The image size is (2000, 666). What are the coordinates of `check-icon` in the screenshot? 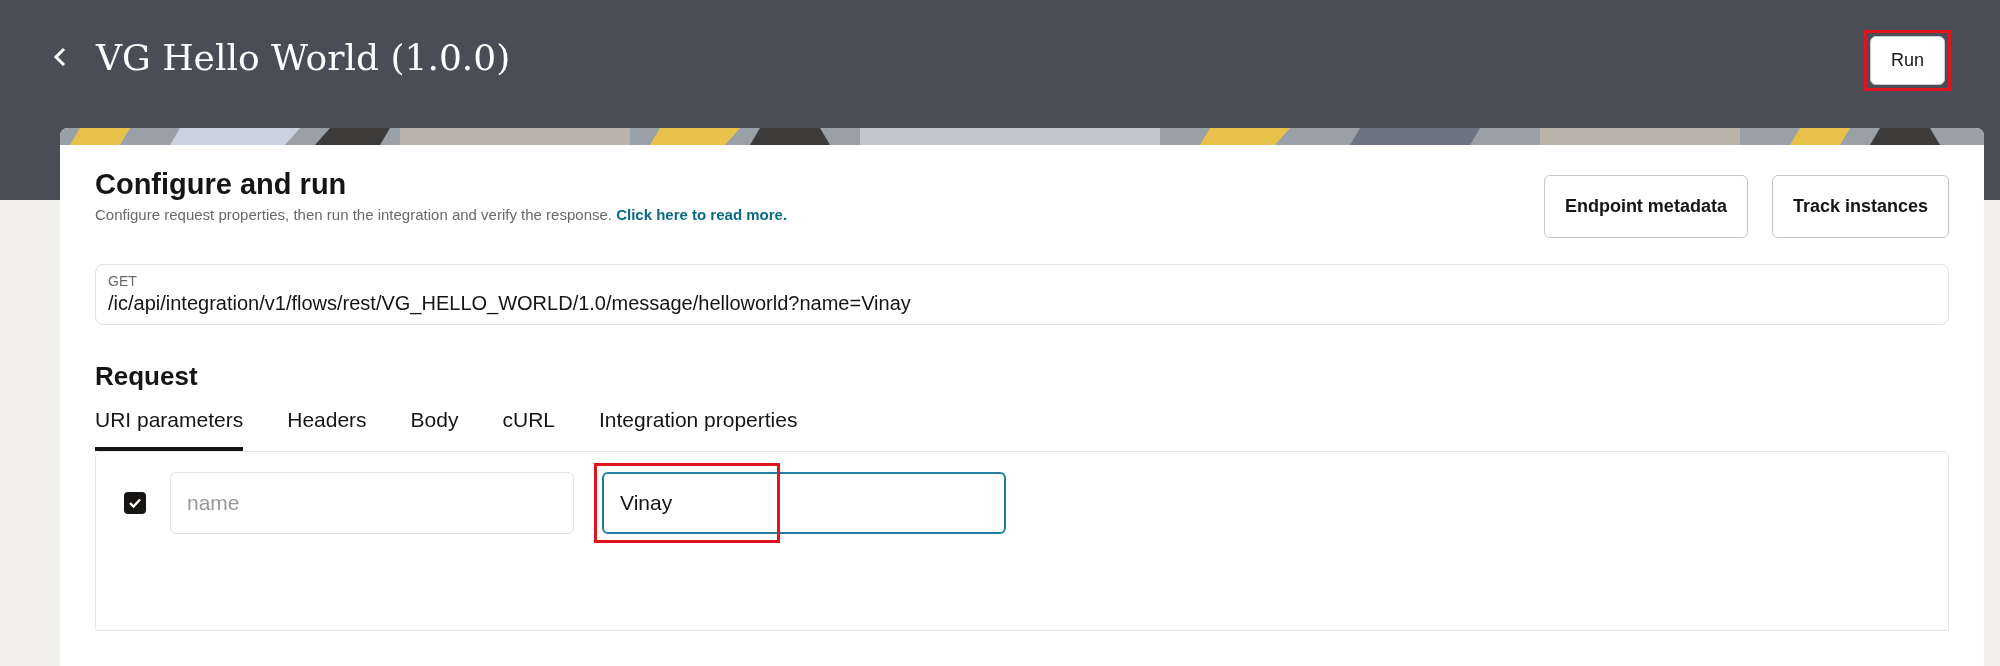 It's located at (135, 503).